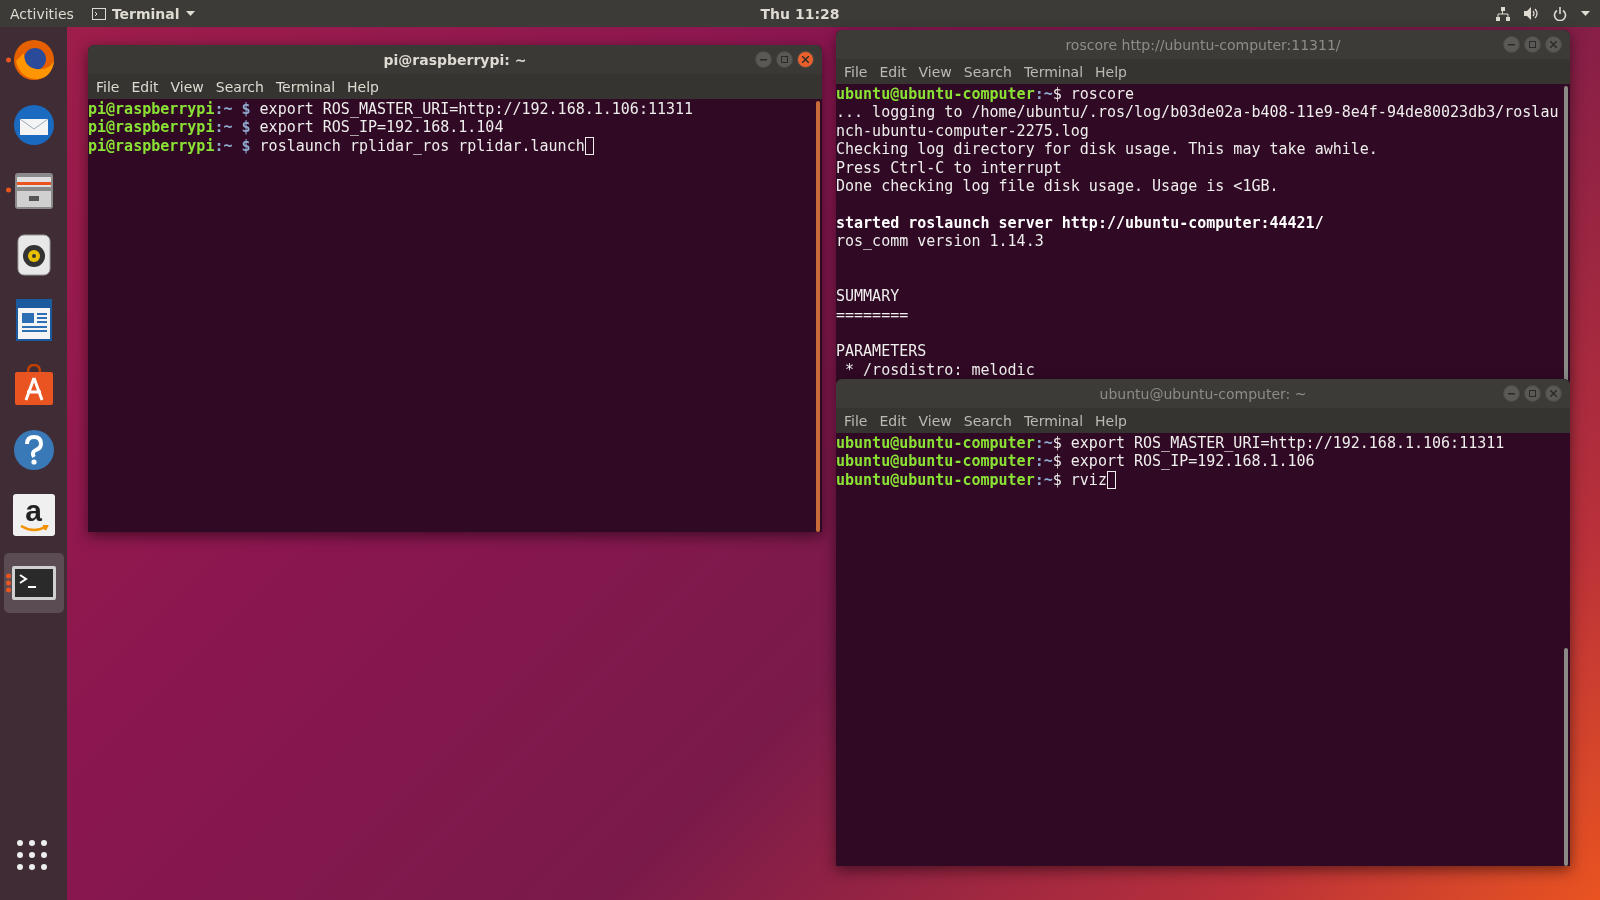 This screenshot has width=1600, height=900. I want to click on terminal-line: started roslaunch server http://ubuntu-computer:44421/, so click(1080, 223).